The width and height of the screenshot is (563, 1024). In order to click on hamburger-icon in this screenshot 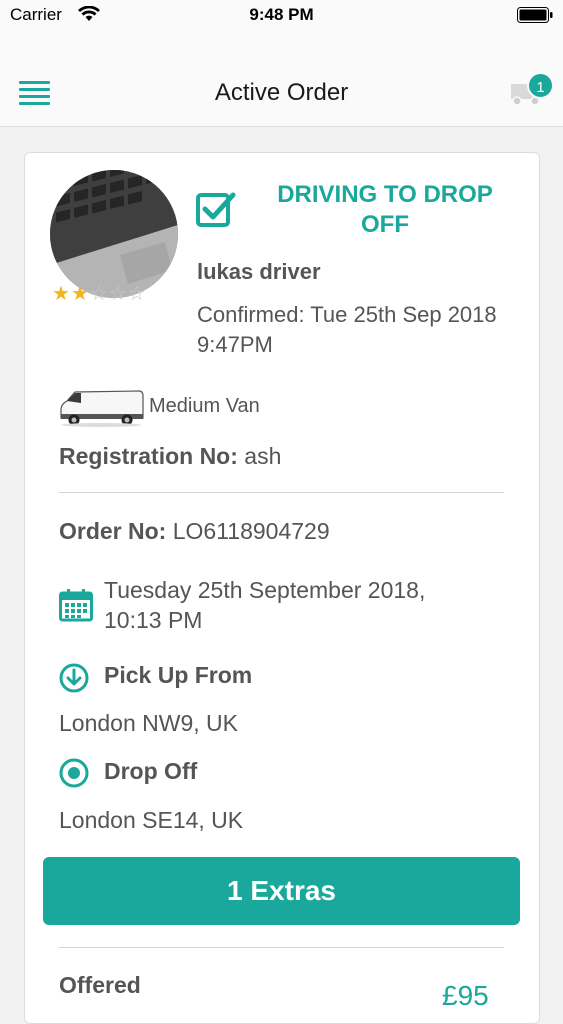, I will do `click(34, 82)`.